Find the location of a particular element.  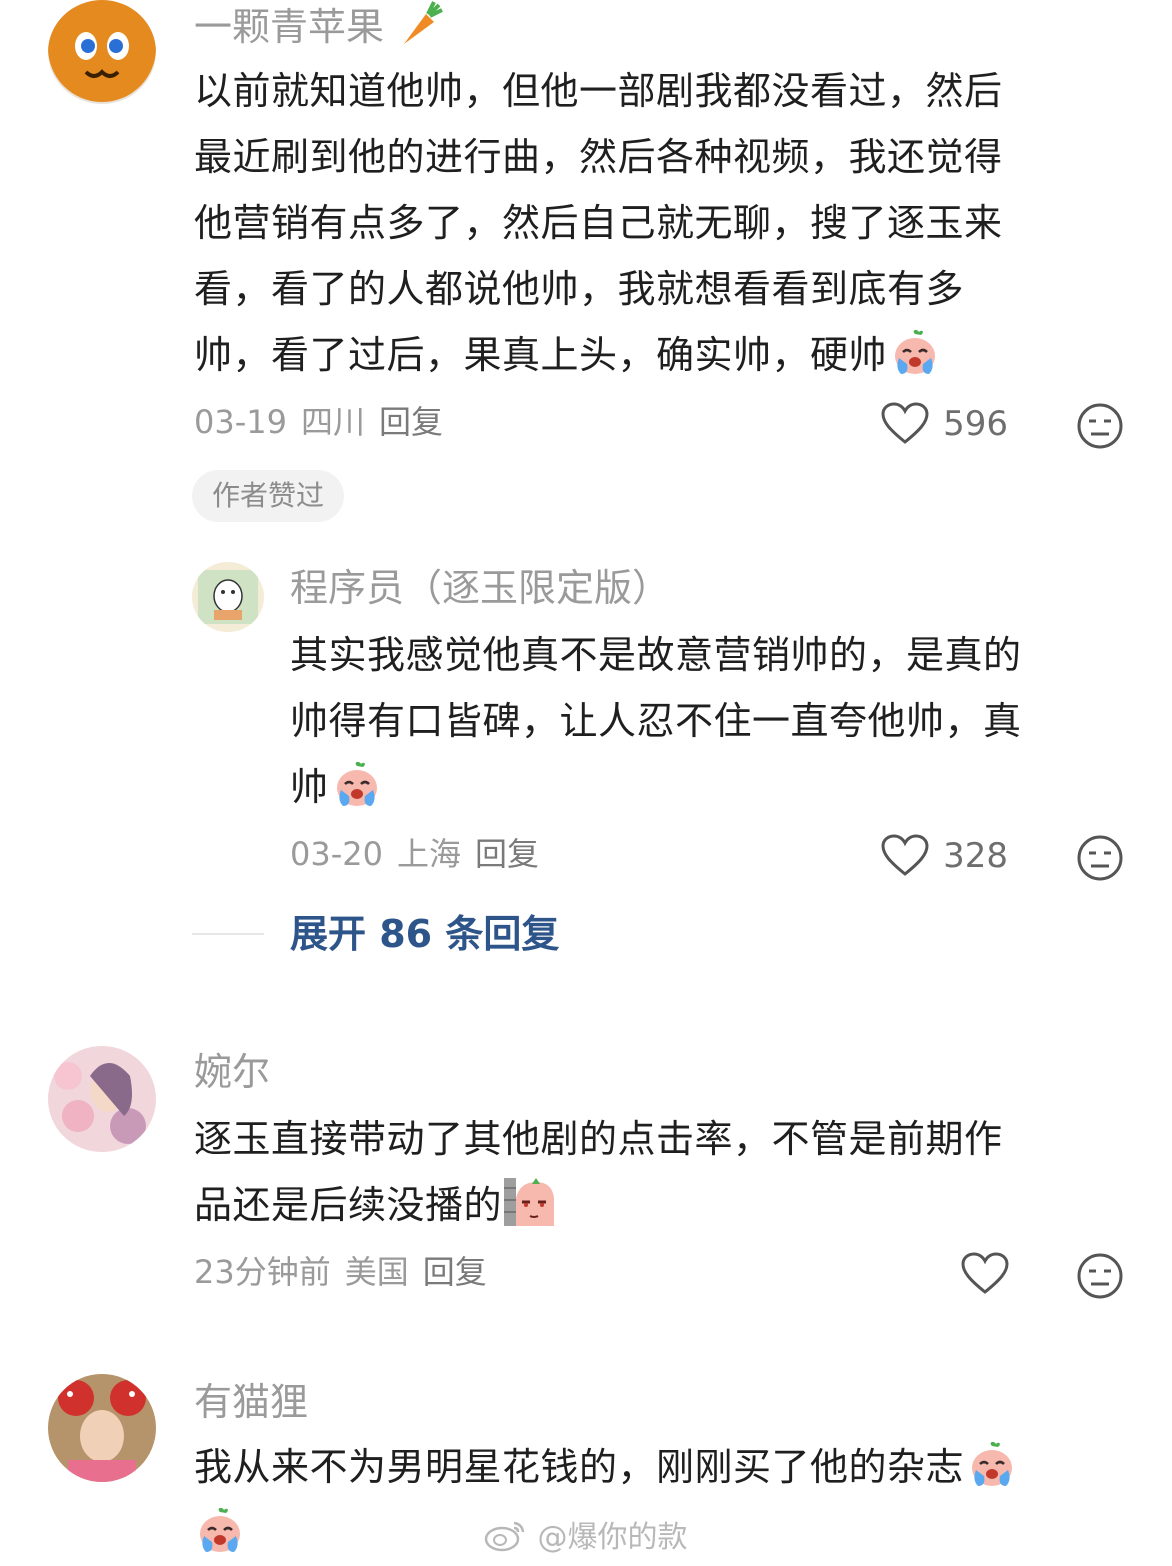

reply-location: 上海 is located at coordinates (428, 854).